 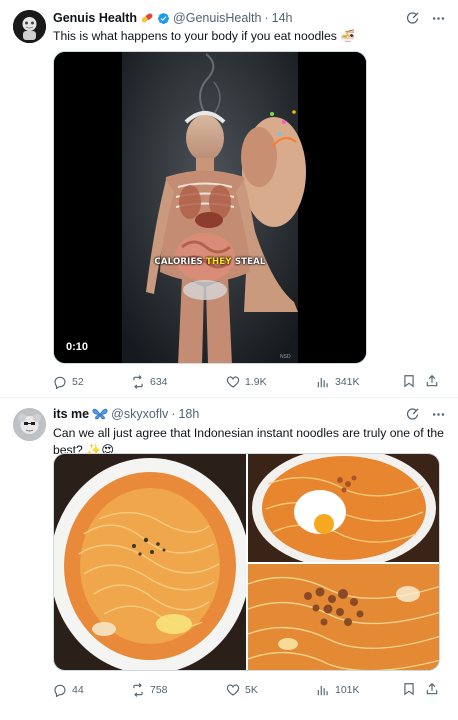 What do you see at coordinates (217, 18) in the screenshot?
I see `author-handle: @GenuisHealth` at bounding box center [217, 18].